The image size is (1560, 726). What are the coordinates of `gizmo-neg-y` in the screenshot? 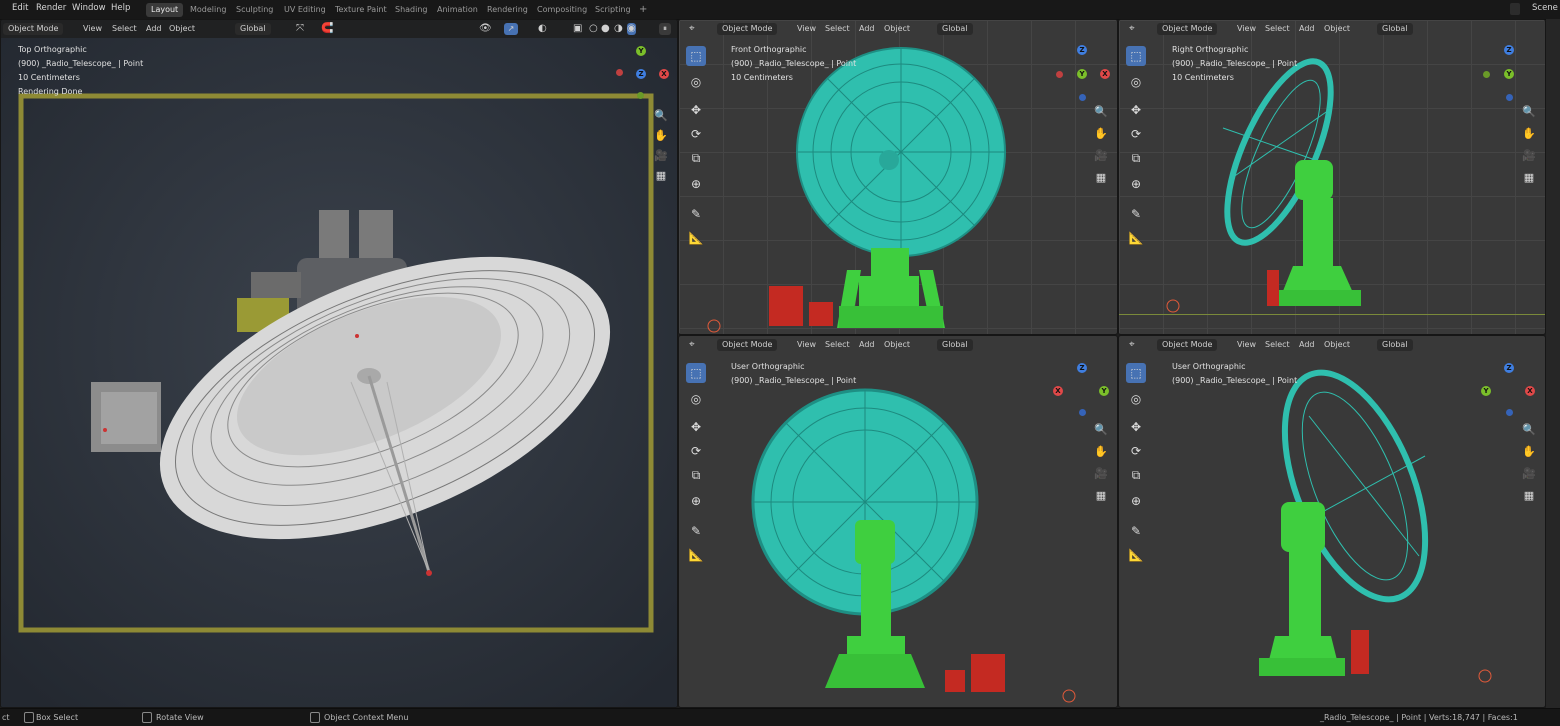 It's located at (1486, 74).